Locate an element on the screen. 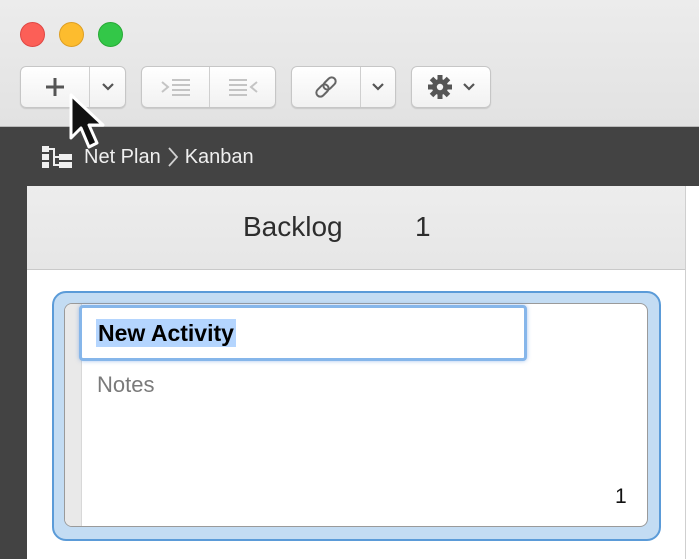  gear-icon is located at coordinates (440, 87).